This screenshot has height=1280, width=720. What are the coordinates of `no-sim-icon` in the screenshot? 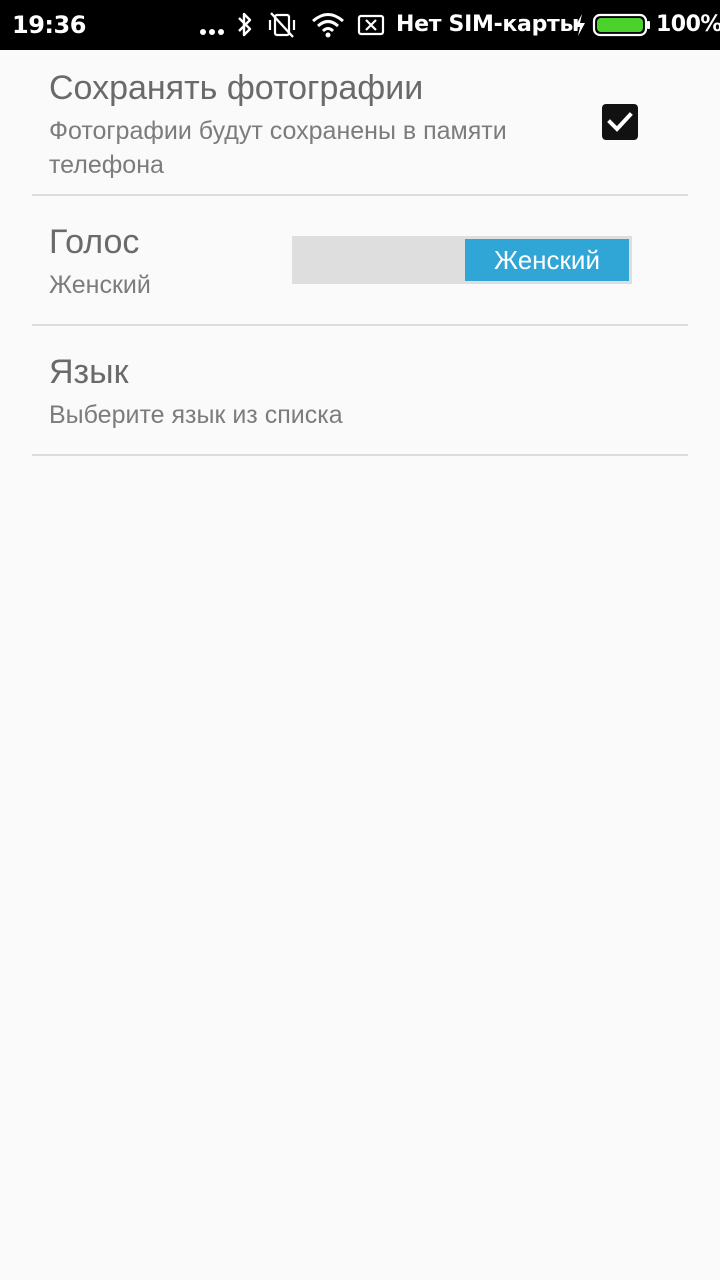 It's located at (371, 25).